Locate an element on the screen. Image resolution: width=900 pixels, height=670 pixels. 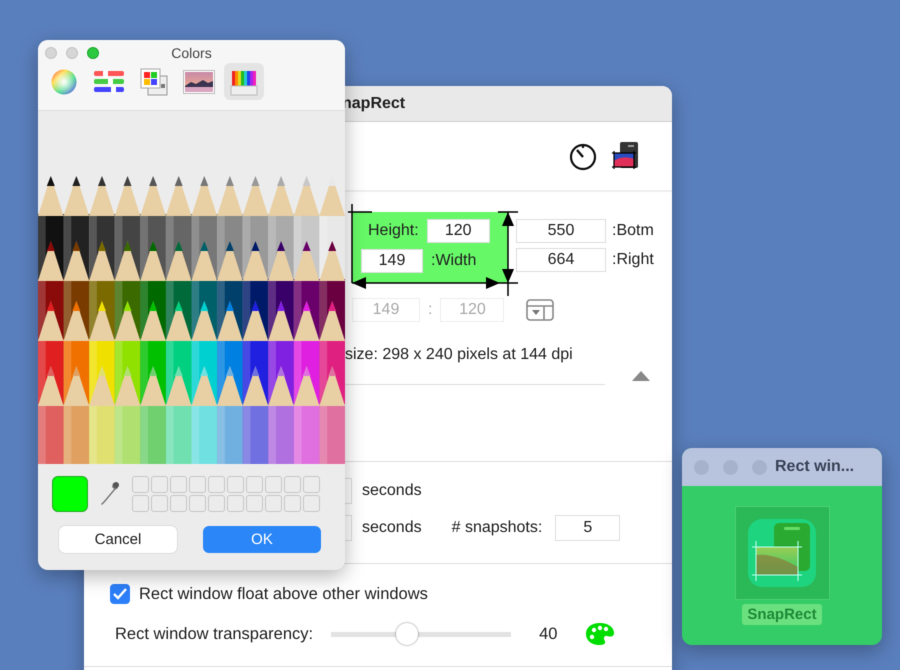
sliders-icon is located at coordinates (109, 81).